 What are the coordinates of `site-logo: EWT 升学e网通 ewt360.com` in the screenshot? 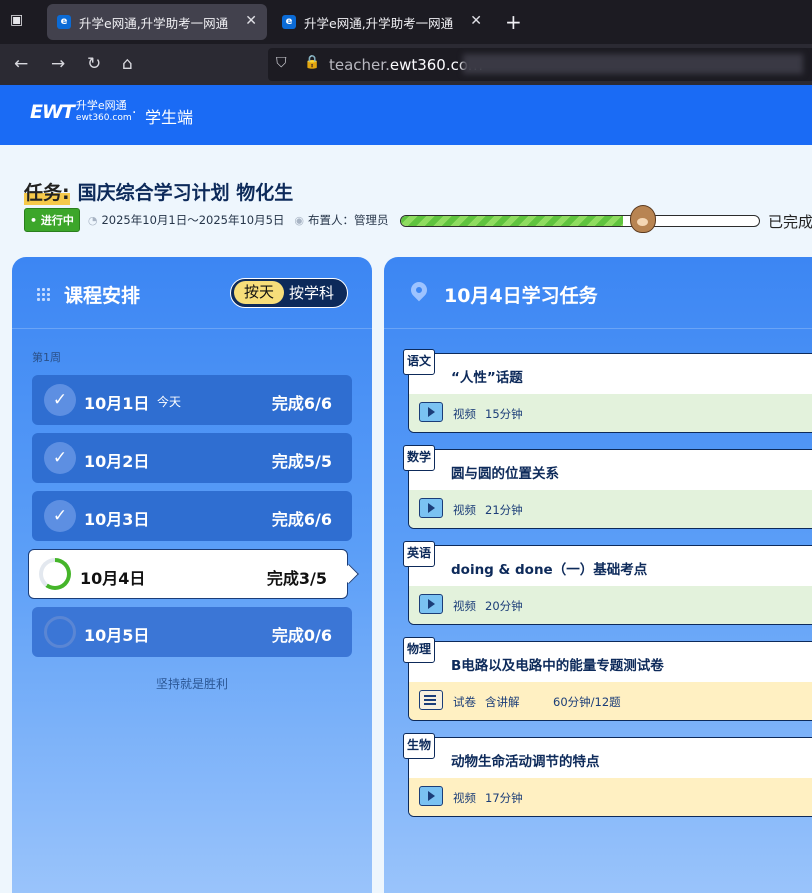 It's located at (81, 112).